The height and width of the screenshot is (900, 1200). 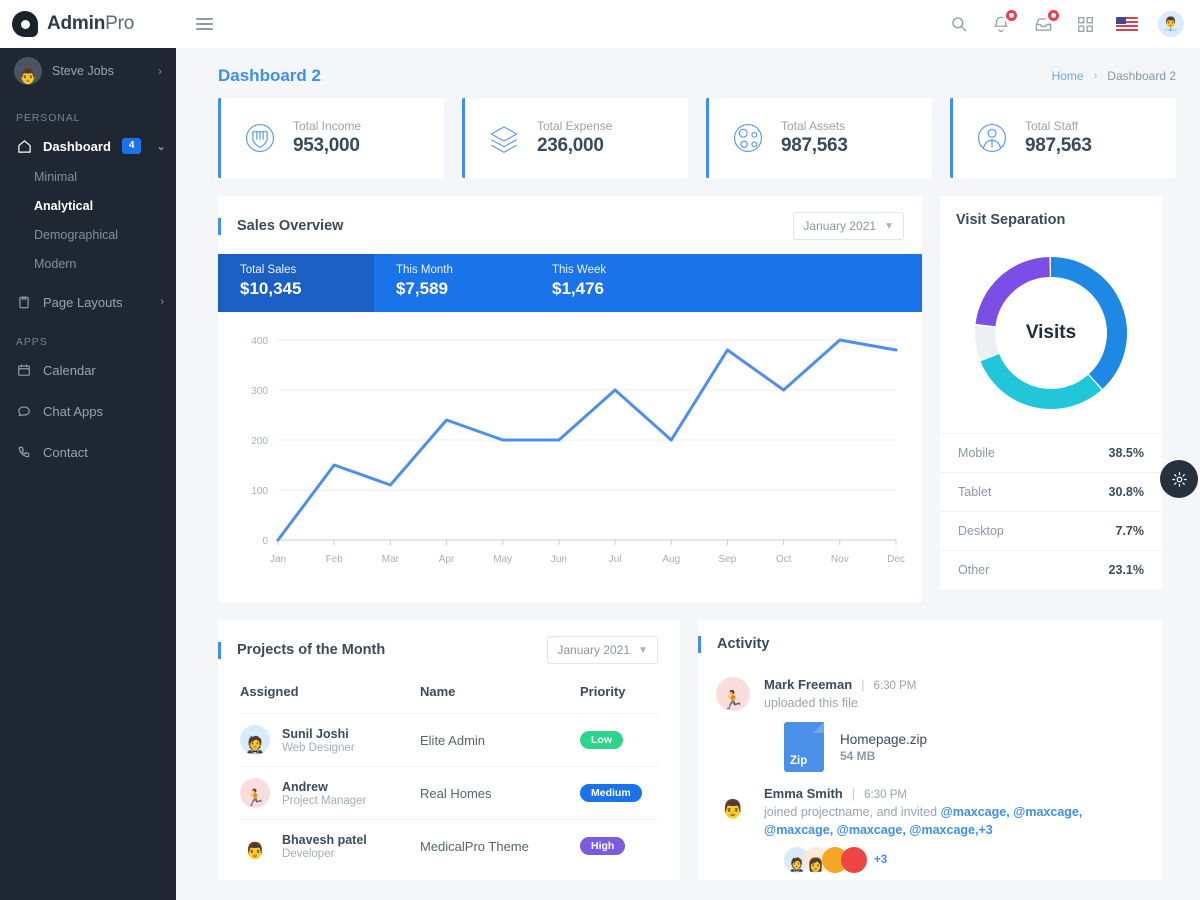 What do you see at coordinates (88, 205) in the screenshot?
I see `sidebar-subitem-analytical: Analytical` at bounding box center [88, 205].